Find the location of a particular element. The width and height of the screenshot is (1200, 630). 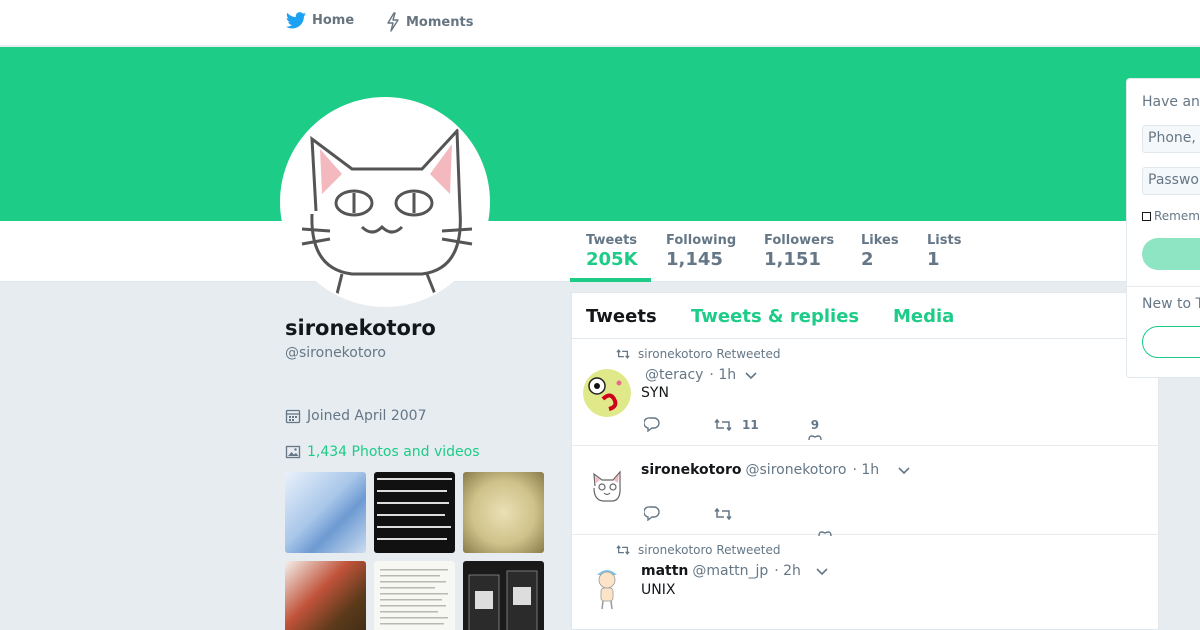

remember-me: Rememb is located at coordinates (1171, 216).